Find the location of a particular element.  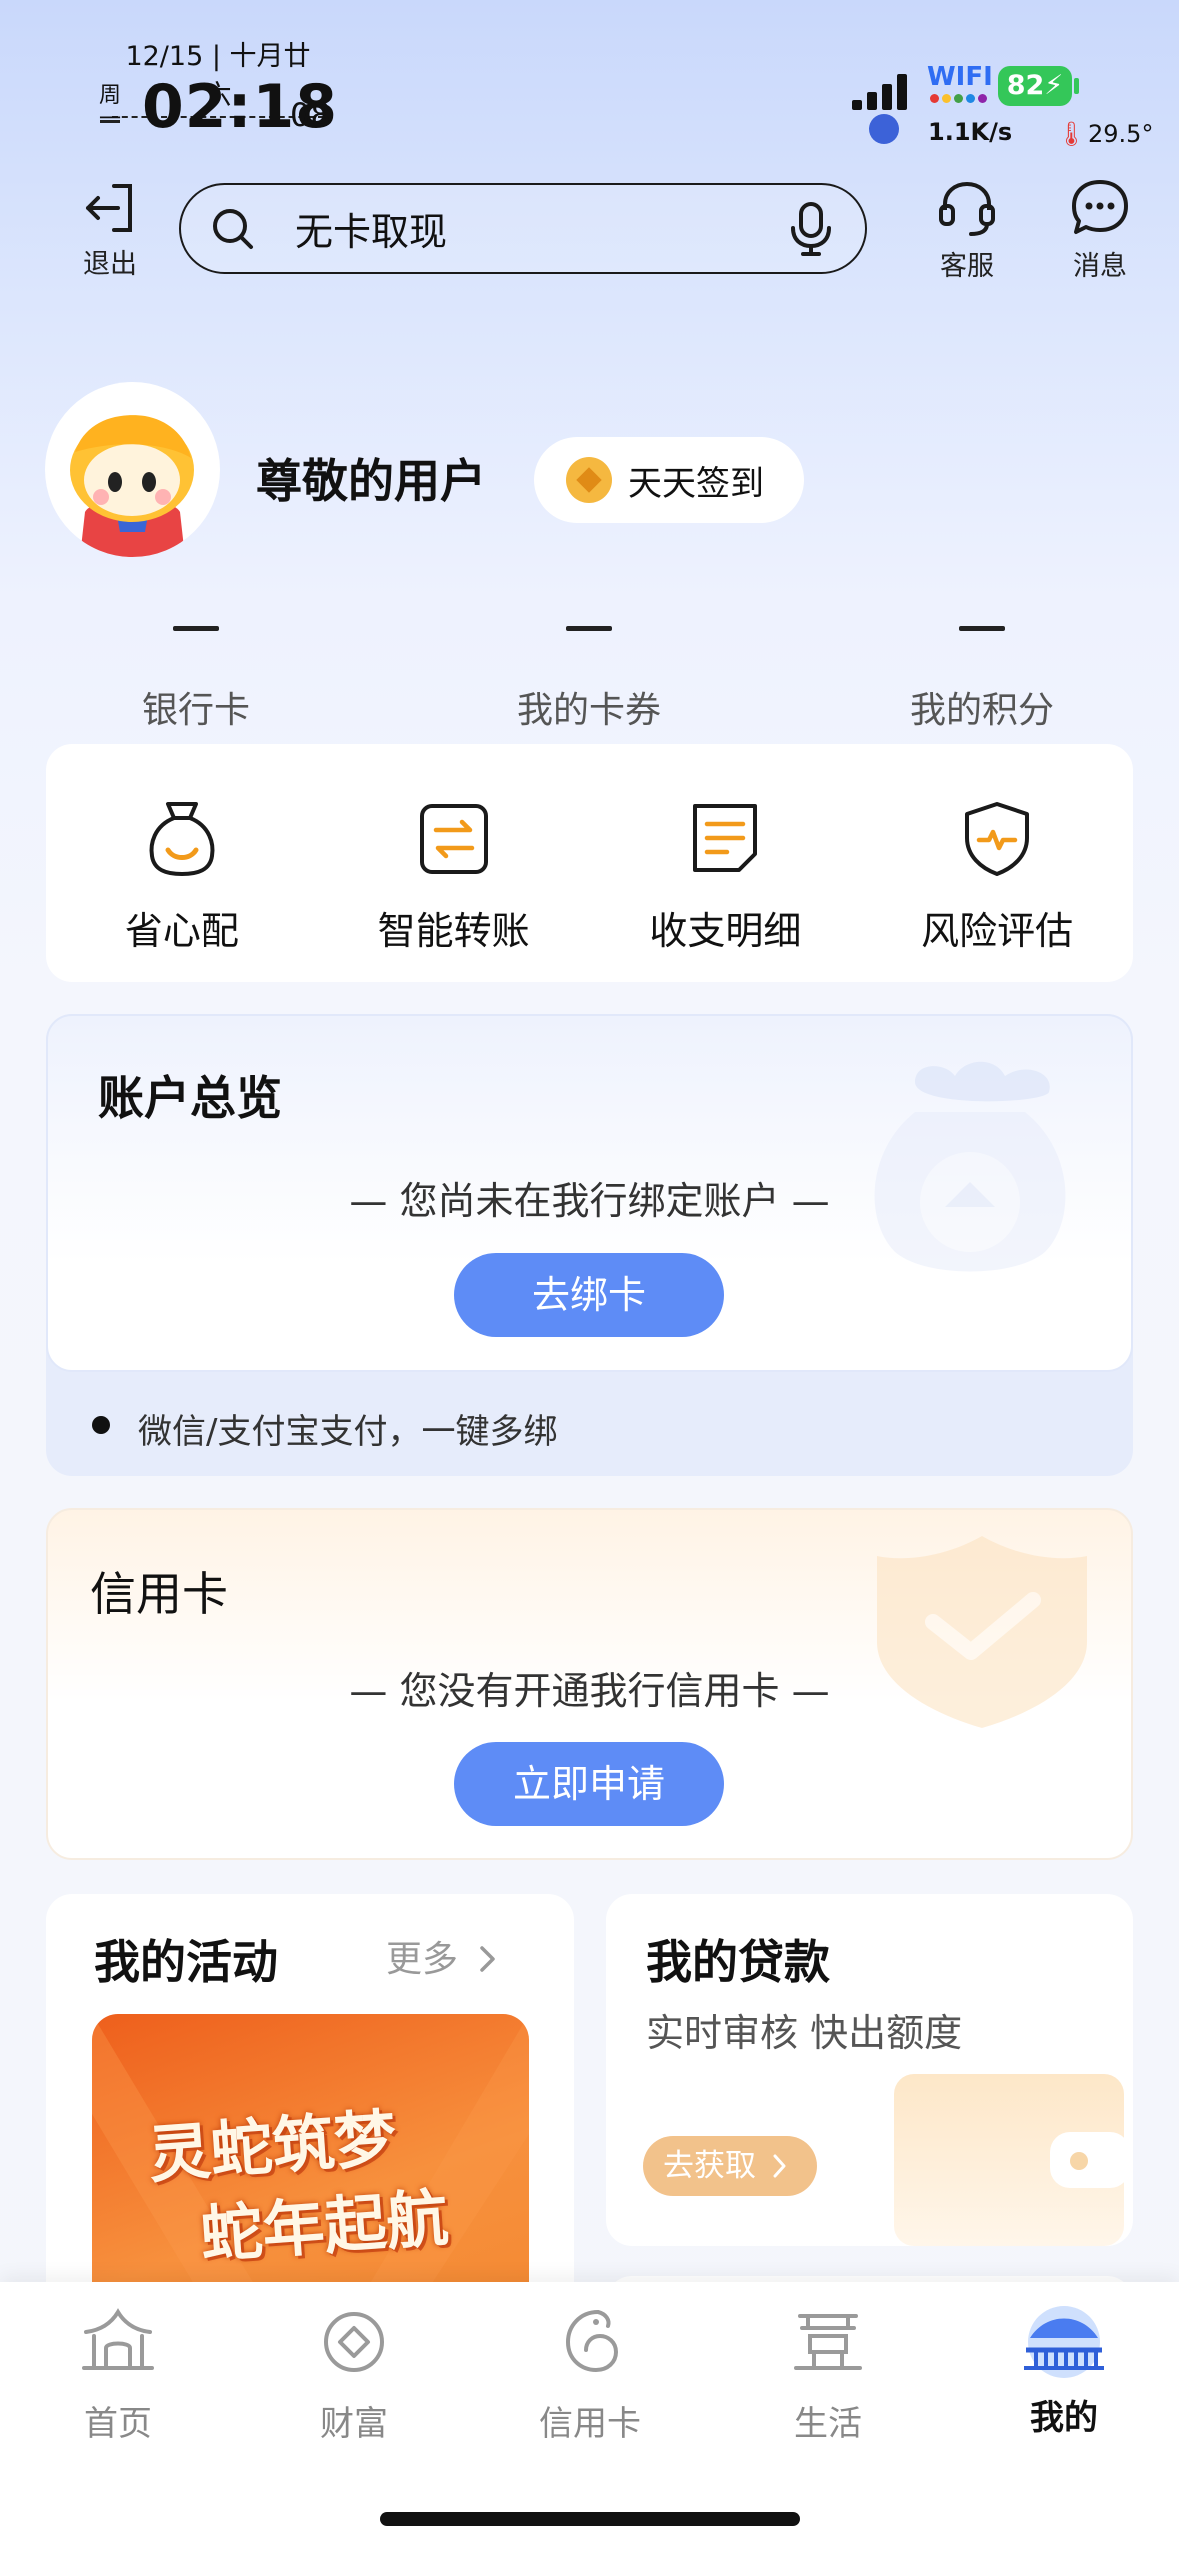

stat-coupons: 我的卡券 is located at coordinates (589, 679).